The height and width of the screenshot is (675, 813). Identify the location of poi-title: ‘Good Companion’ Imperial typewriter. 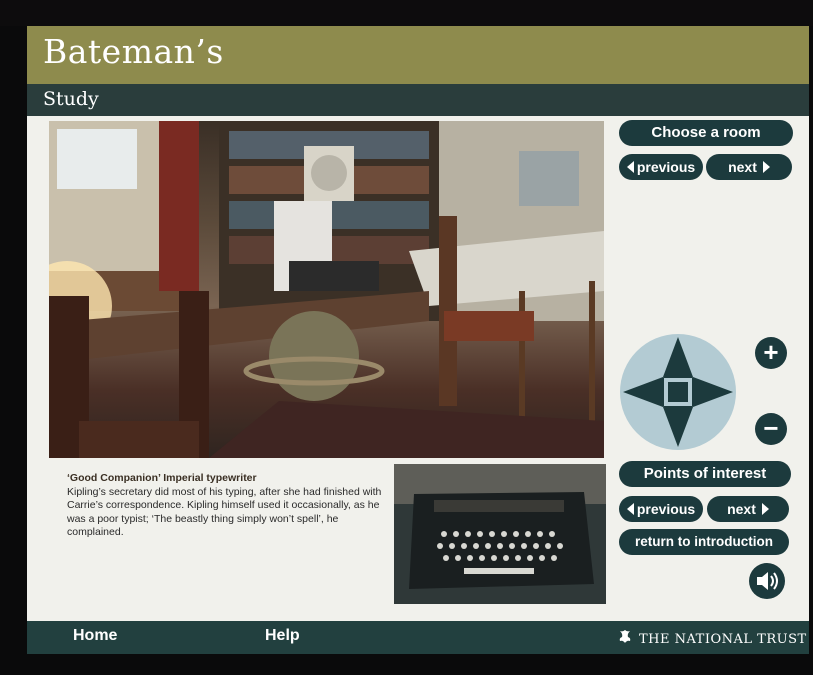
(162, 478).